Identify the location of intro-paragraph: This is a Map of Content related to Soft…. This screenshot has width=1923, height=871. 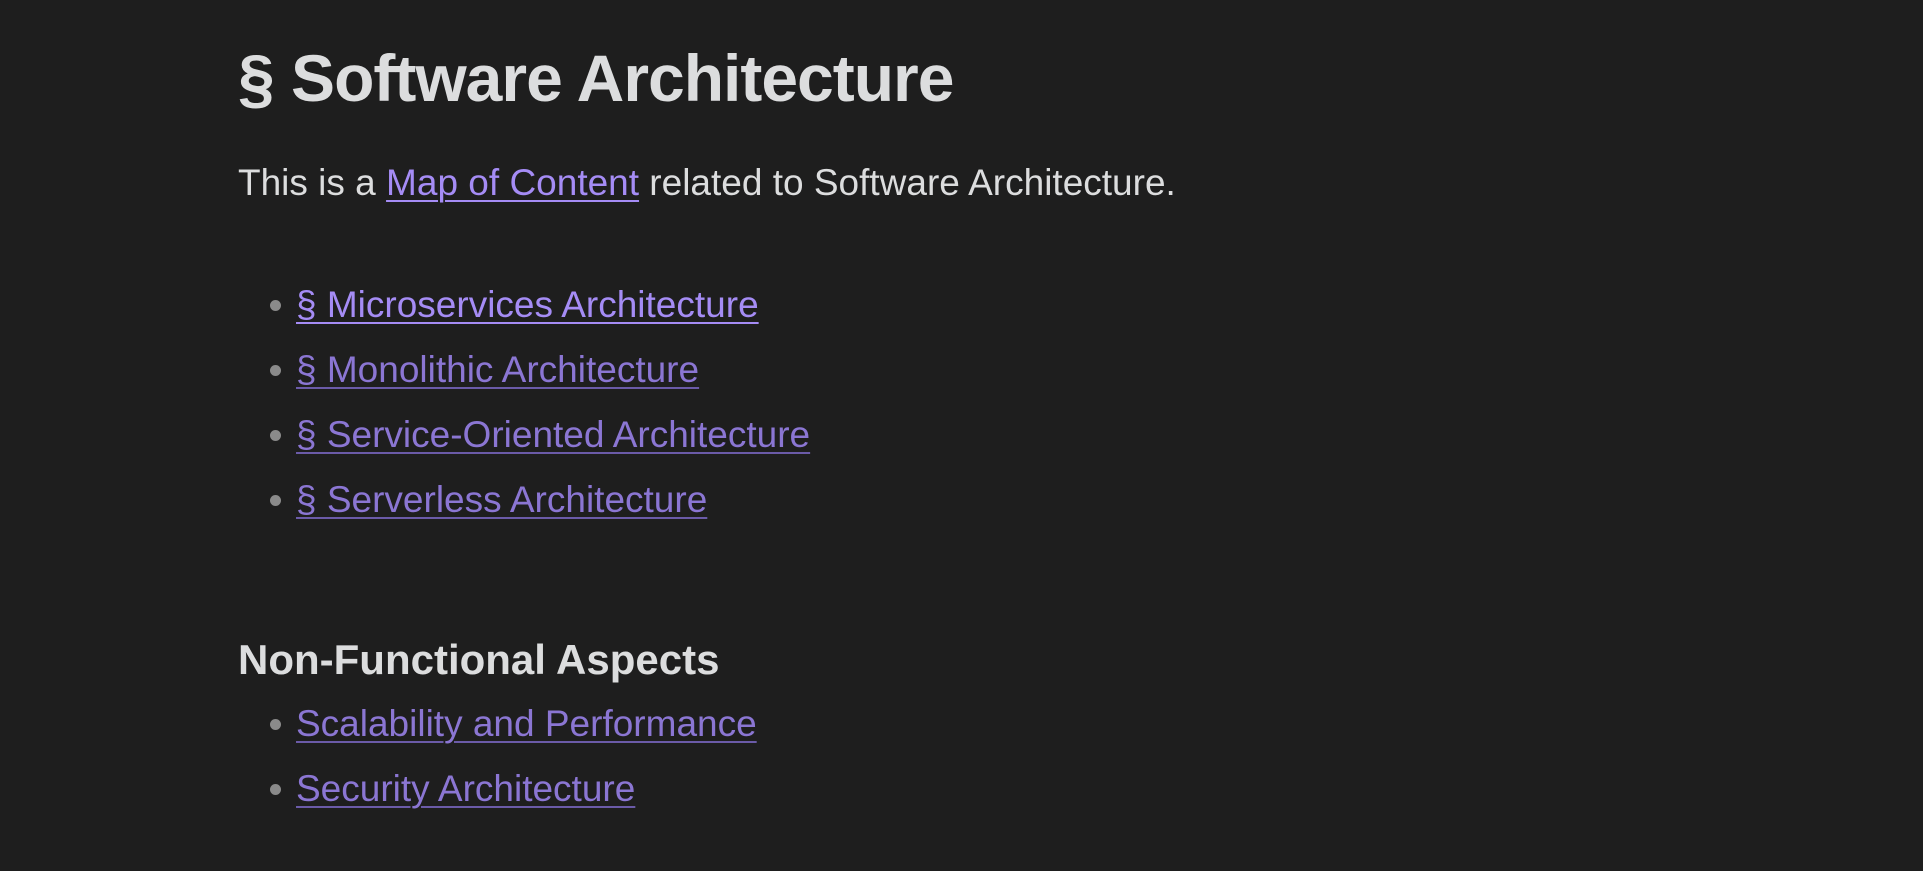
(707, 183).